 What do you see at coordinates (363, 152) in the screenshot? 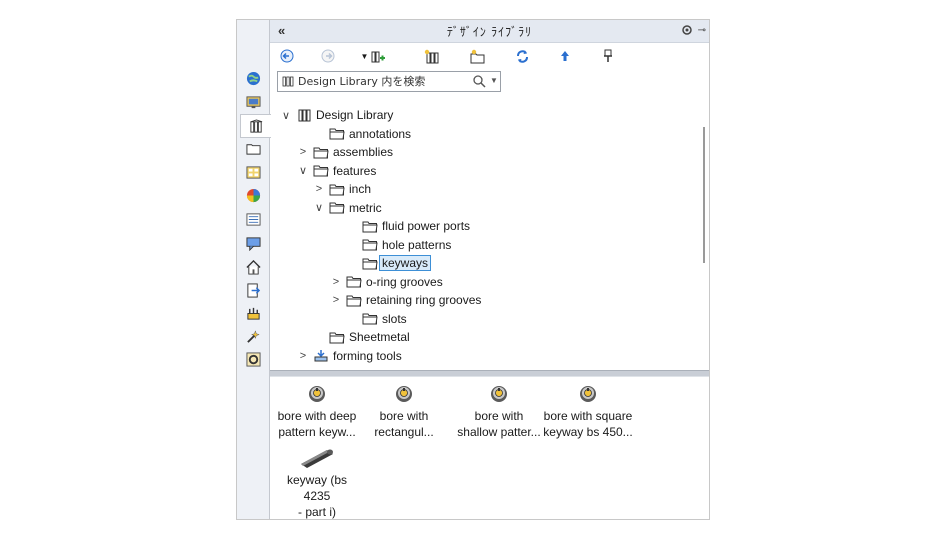
I see `tree-item-label: assemblies` at bounding box center [363, 152].